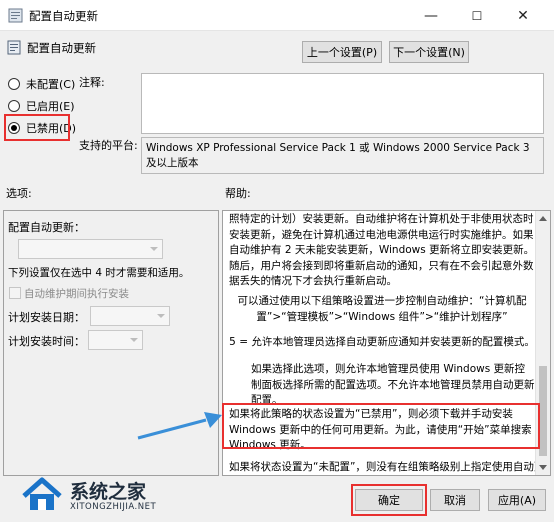  Describe the element at coordinates (76, 294) in the screenshot. I see `maintenance-checkbox-label: 自动维护期间执行安装` at that location.